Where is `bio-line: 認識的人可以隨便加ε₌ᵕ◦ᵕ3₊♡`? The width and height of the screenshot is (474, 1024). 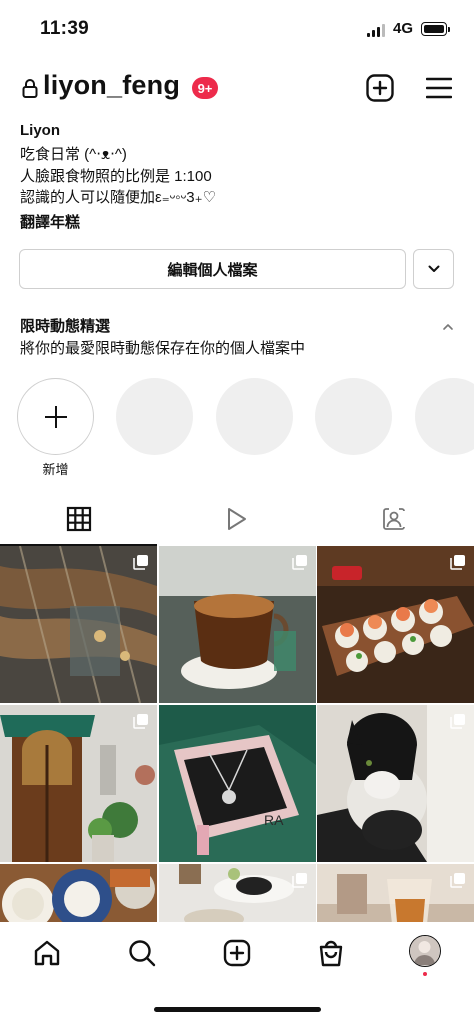 bio-line: 認識的人可以隨便加ε₌ᵕ◦ᵕ3₊♡ is located at coordinates (118, 197).